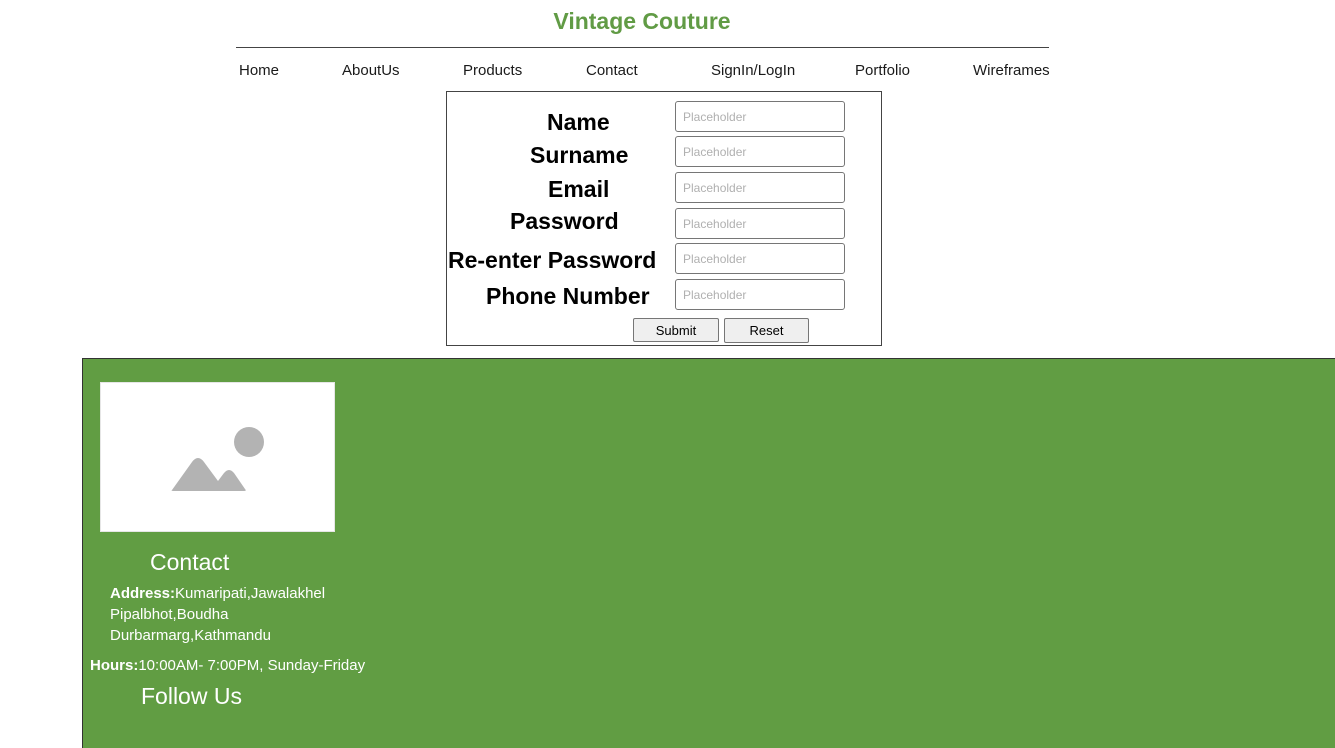  What do you see at coordinates (568, 296) in the screenshot?
I see `phone-number-label: Phone Number` at bounding box center [568, 296].